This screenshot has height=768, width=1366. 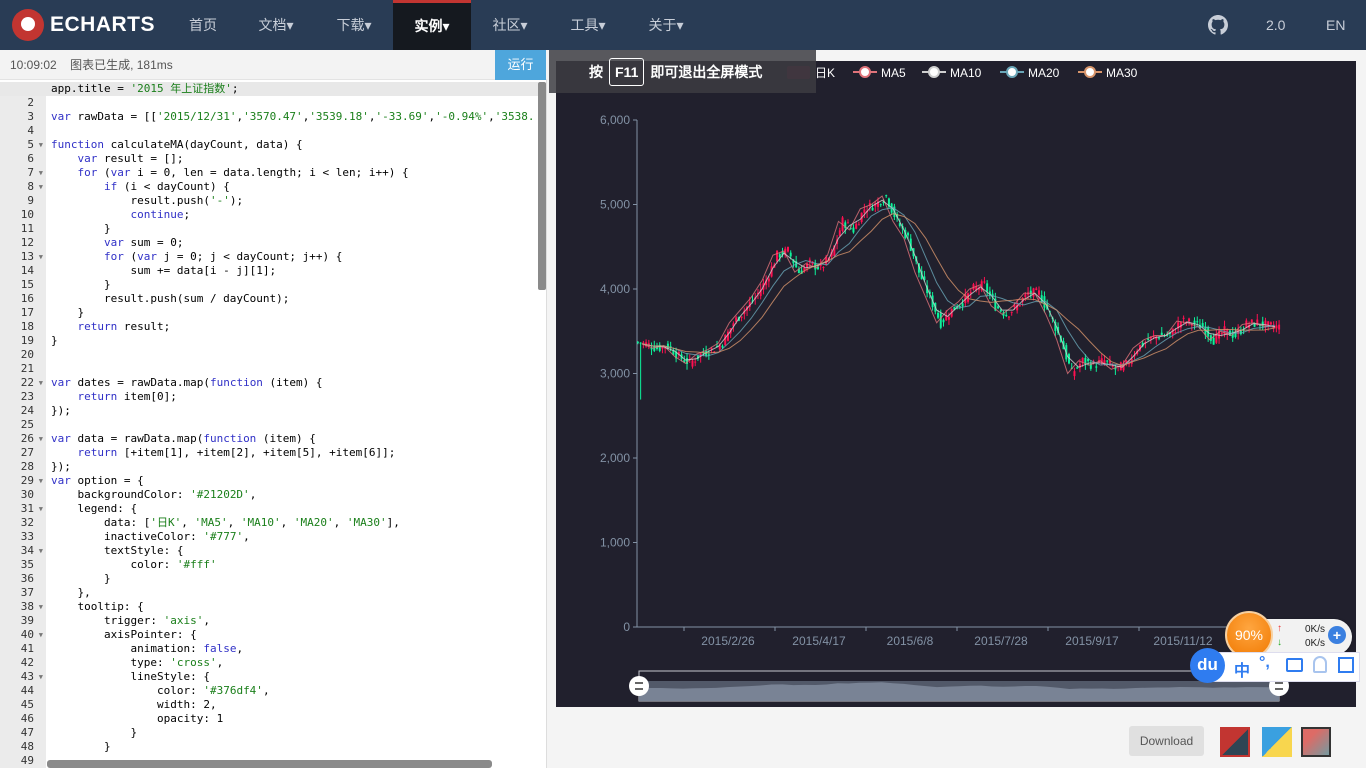 I want to click on legend-item-ma30: MA30, so click(x=1122, y=73).